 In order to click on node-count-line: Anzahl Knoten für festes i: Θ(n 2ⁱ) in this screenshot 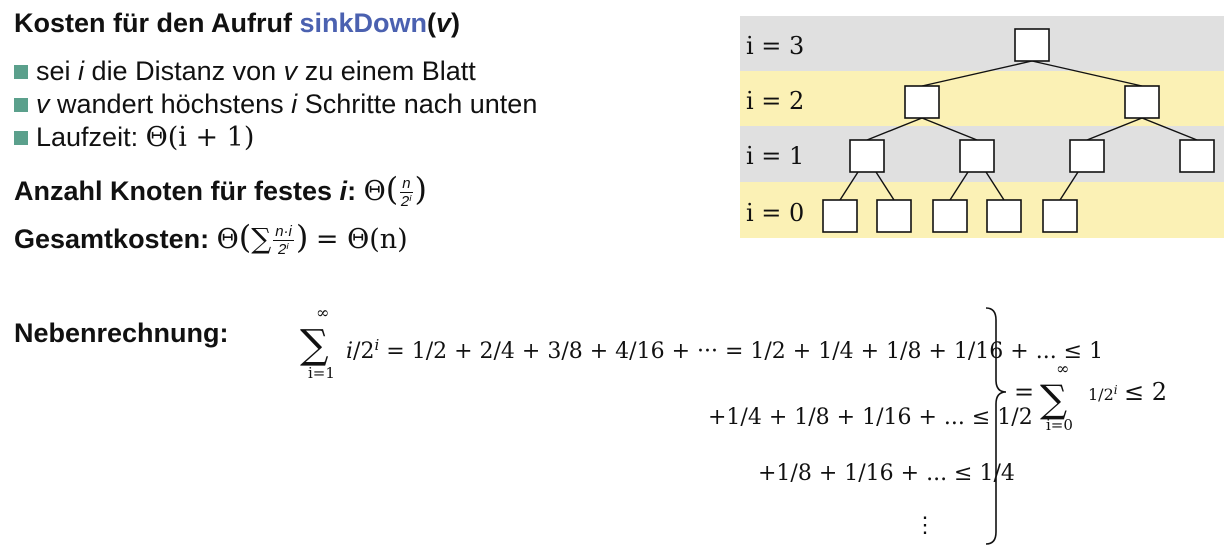, I will do `click(220, 189)`.